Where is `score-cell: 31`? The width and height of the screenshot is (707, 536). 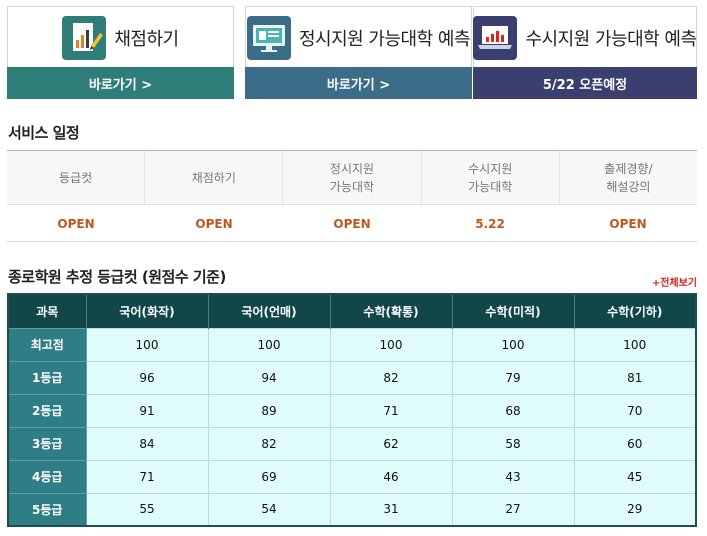 score-cell: 31 is located at coordinates (391, 509).